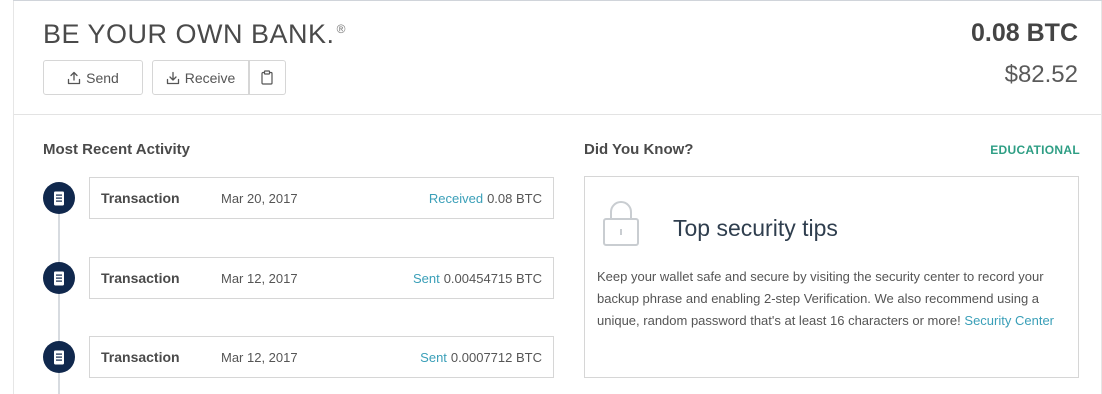  What do you see at coordinates (1009, 320) in the screenshot?
I see `security-center-link: Security Center` at bounding box center [1009, 320].